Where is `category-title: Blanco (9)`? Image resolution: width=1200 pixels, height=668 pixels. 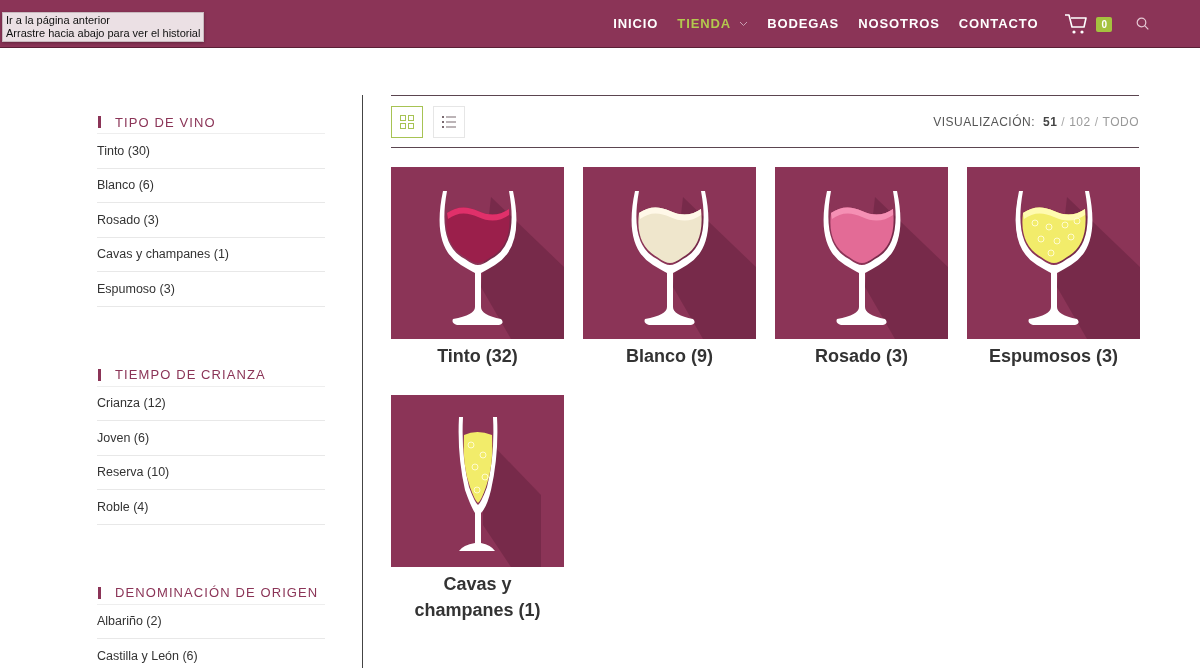 category-title: Blanco (9) is located at coordinates (669, 356).